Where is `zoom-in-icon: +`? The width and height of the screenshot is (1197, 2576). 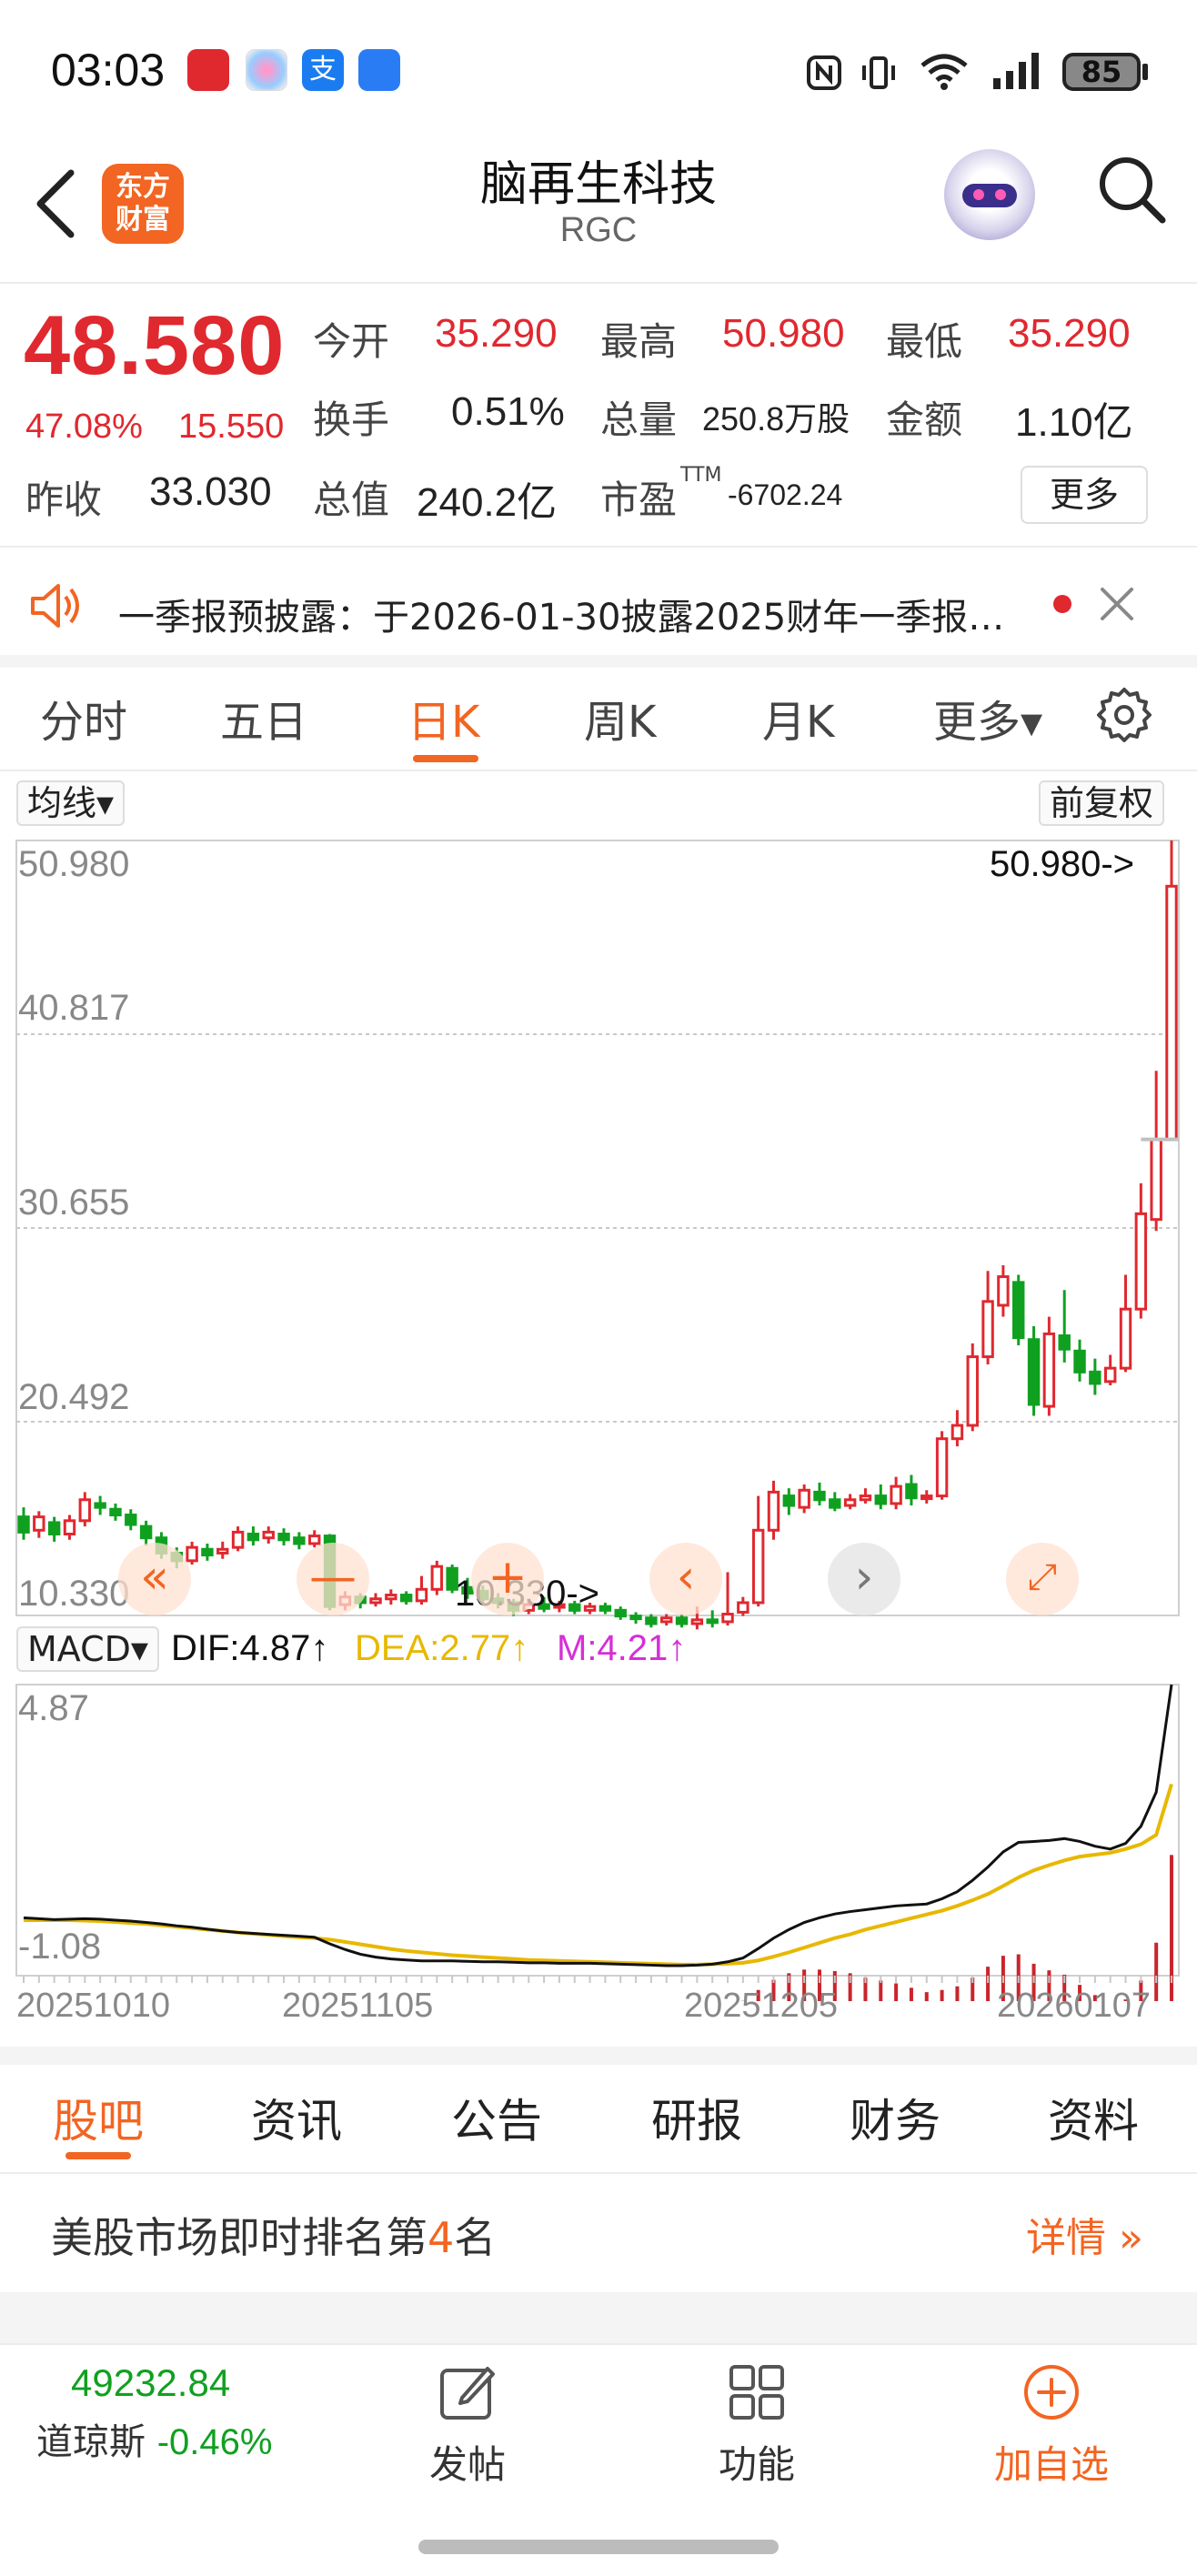 zoom-in-icon: + is located at coordinates (507, 1579).